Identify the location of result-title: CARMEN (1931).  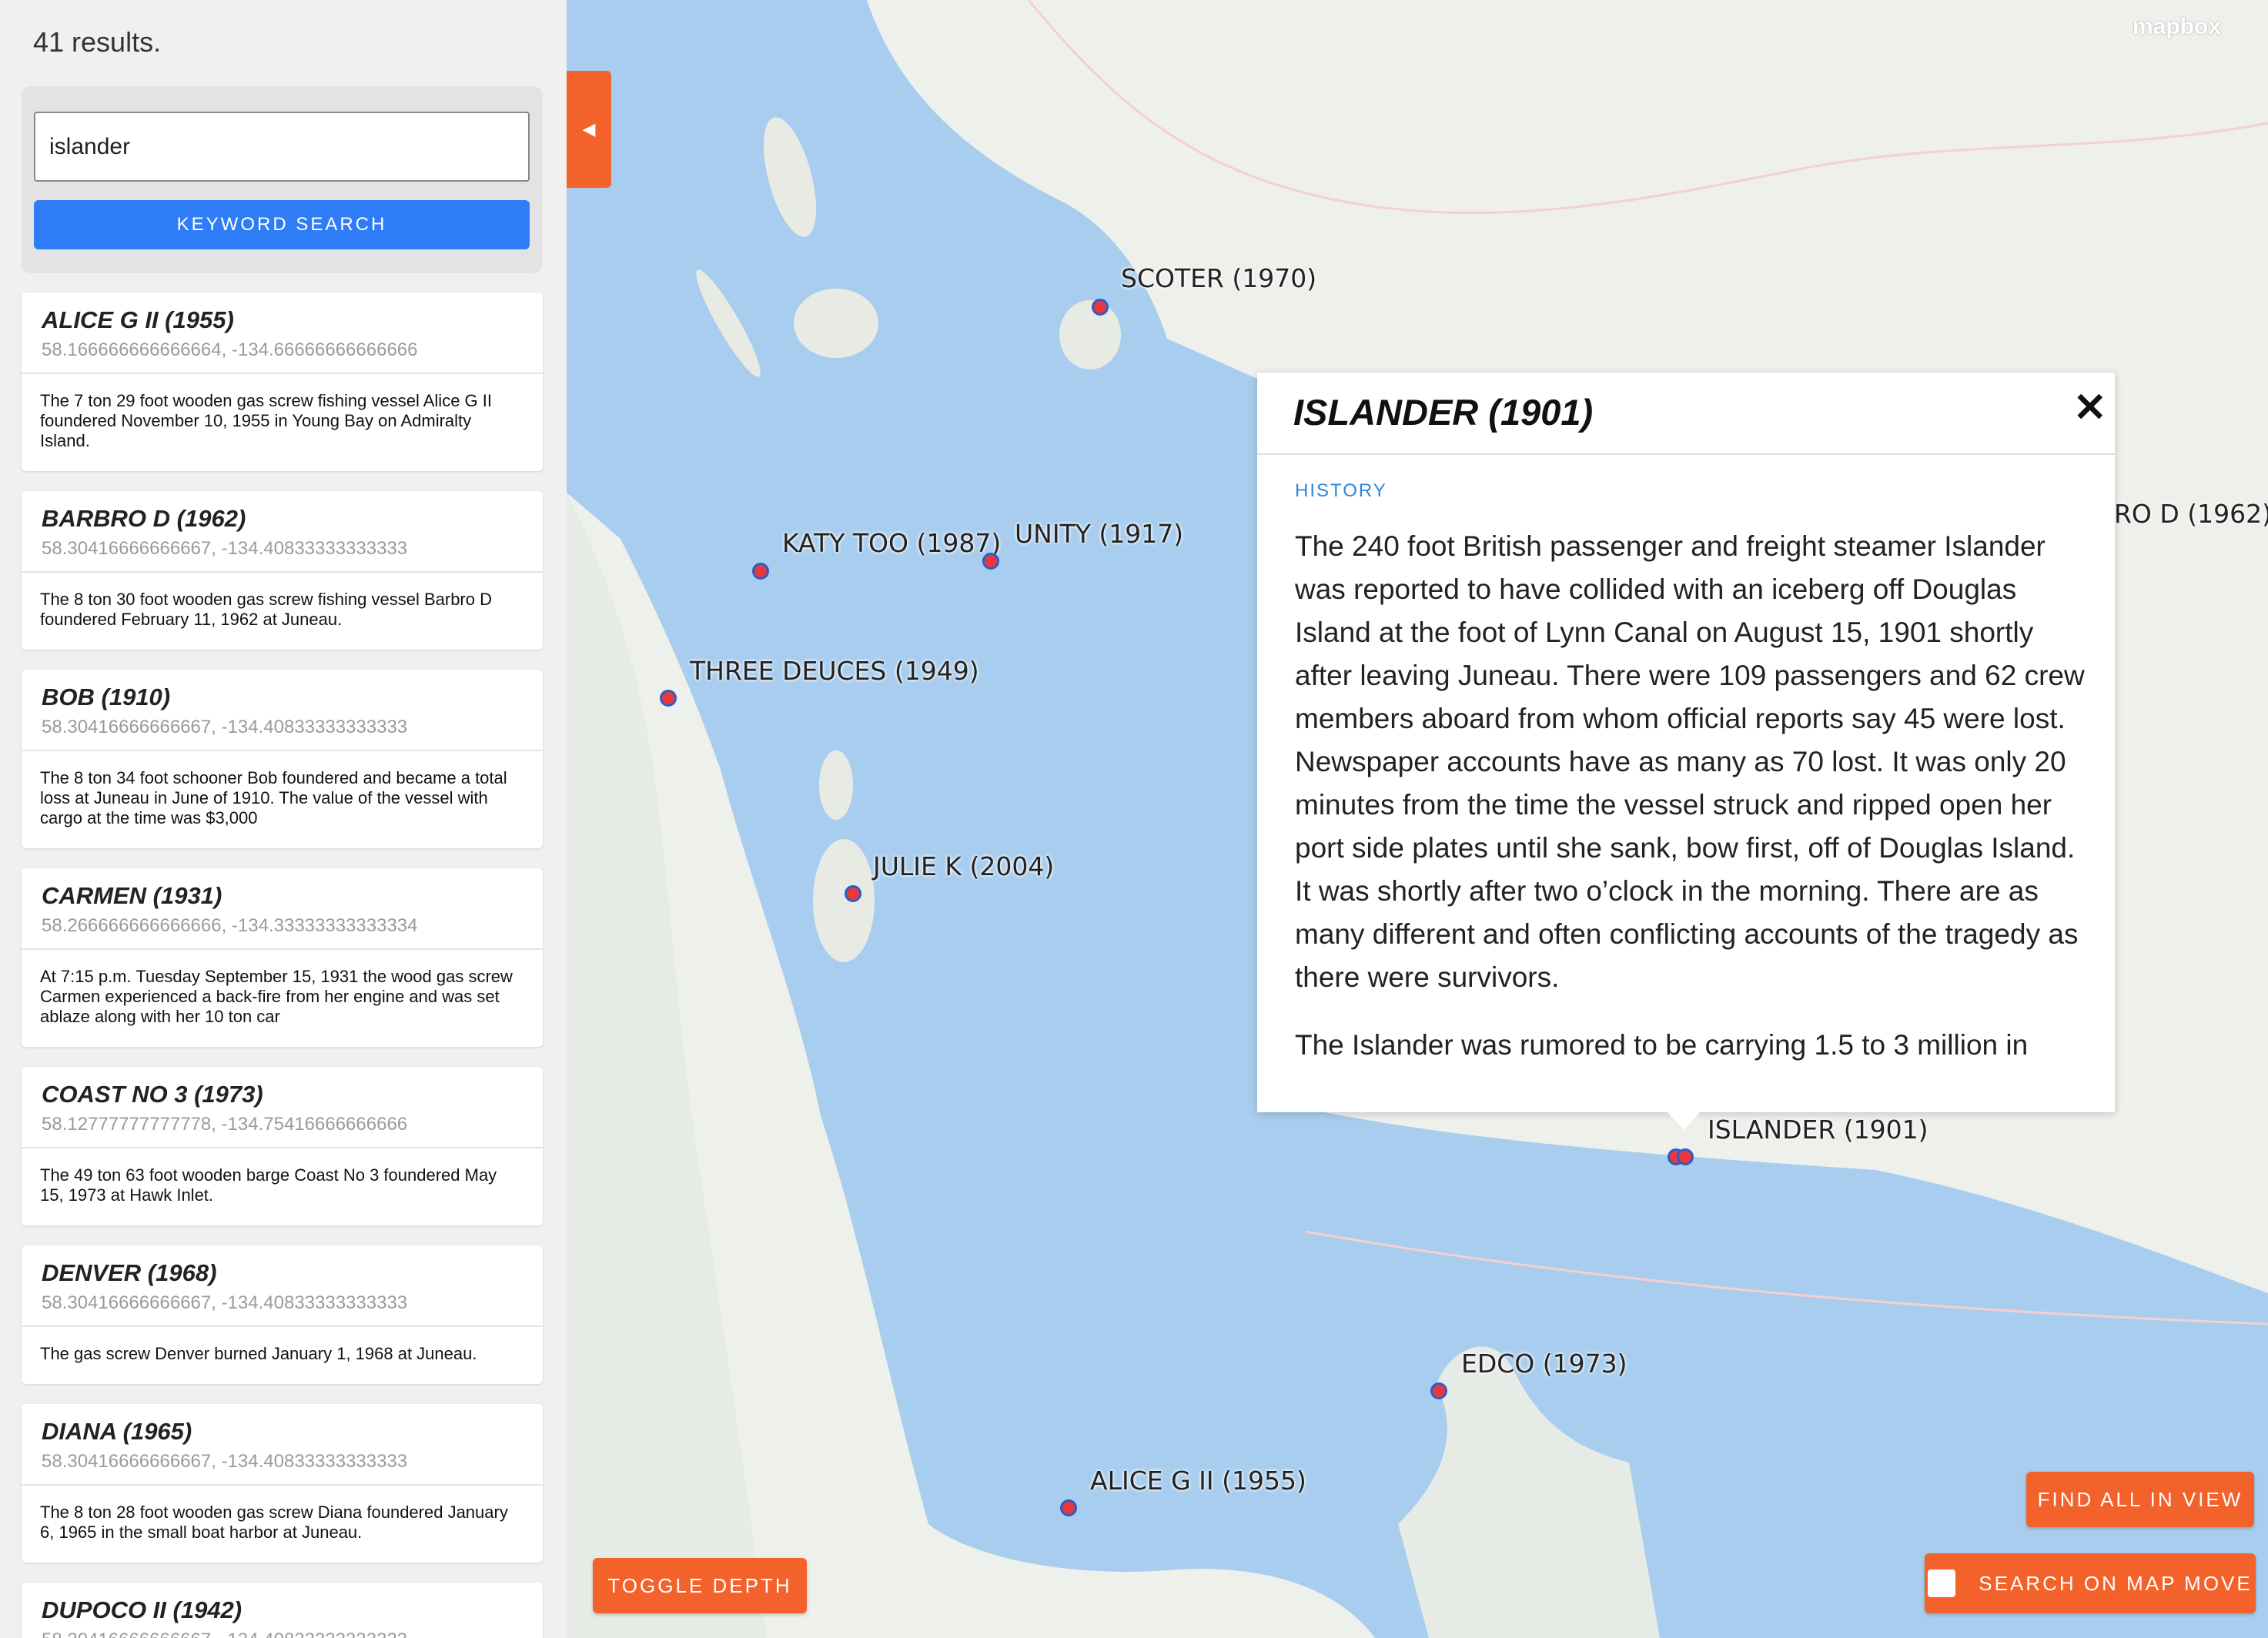
(282, 896).